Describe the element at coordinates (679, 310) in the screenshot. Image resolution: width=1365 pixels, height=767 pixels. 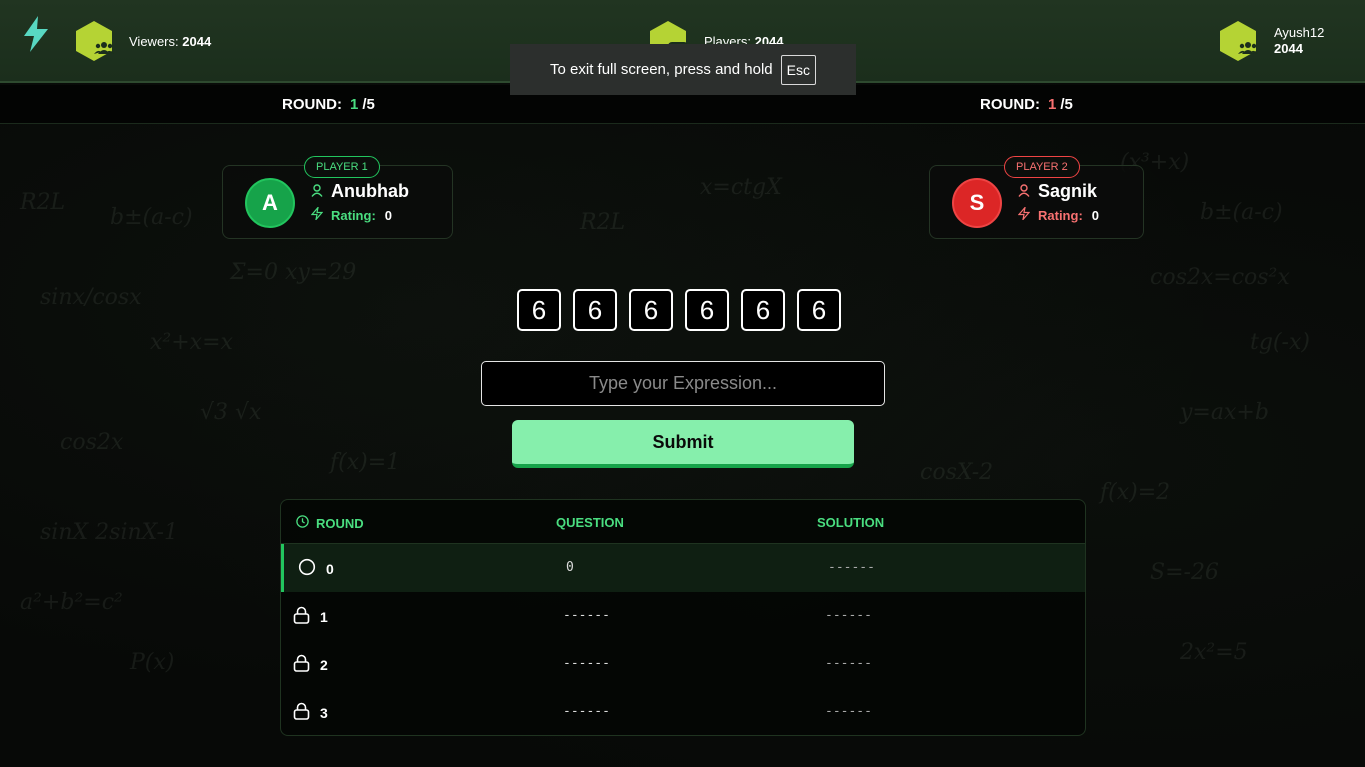
I see `digit-tiles: 6 6 6 6 6 6` at that location.